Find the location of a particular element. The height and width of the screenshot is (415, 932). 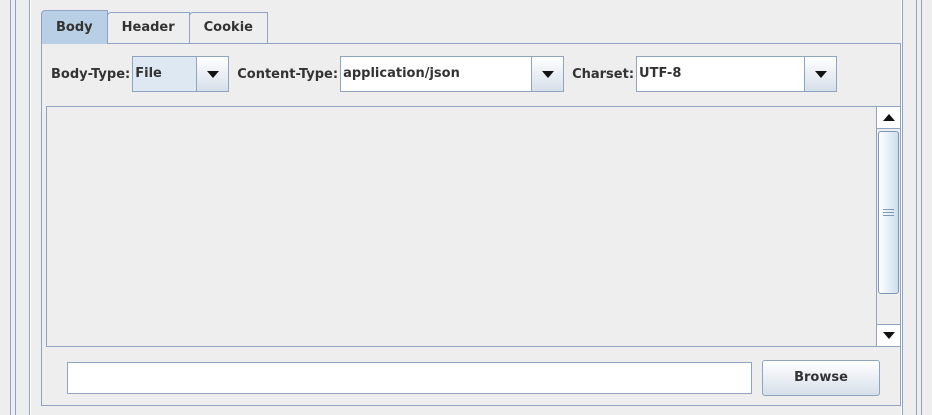

vertical-scrollbar is located at coordinates (888, 226).